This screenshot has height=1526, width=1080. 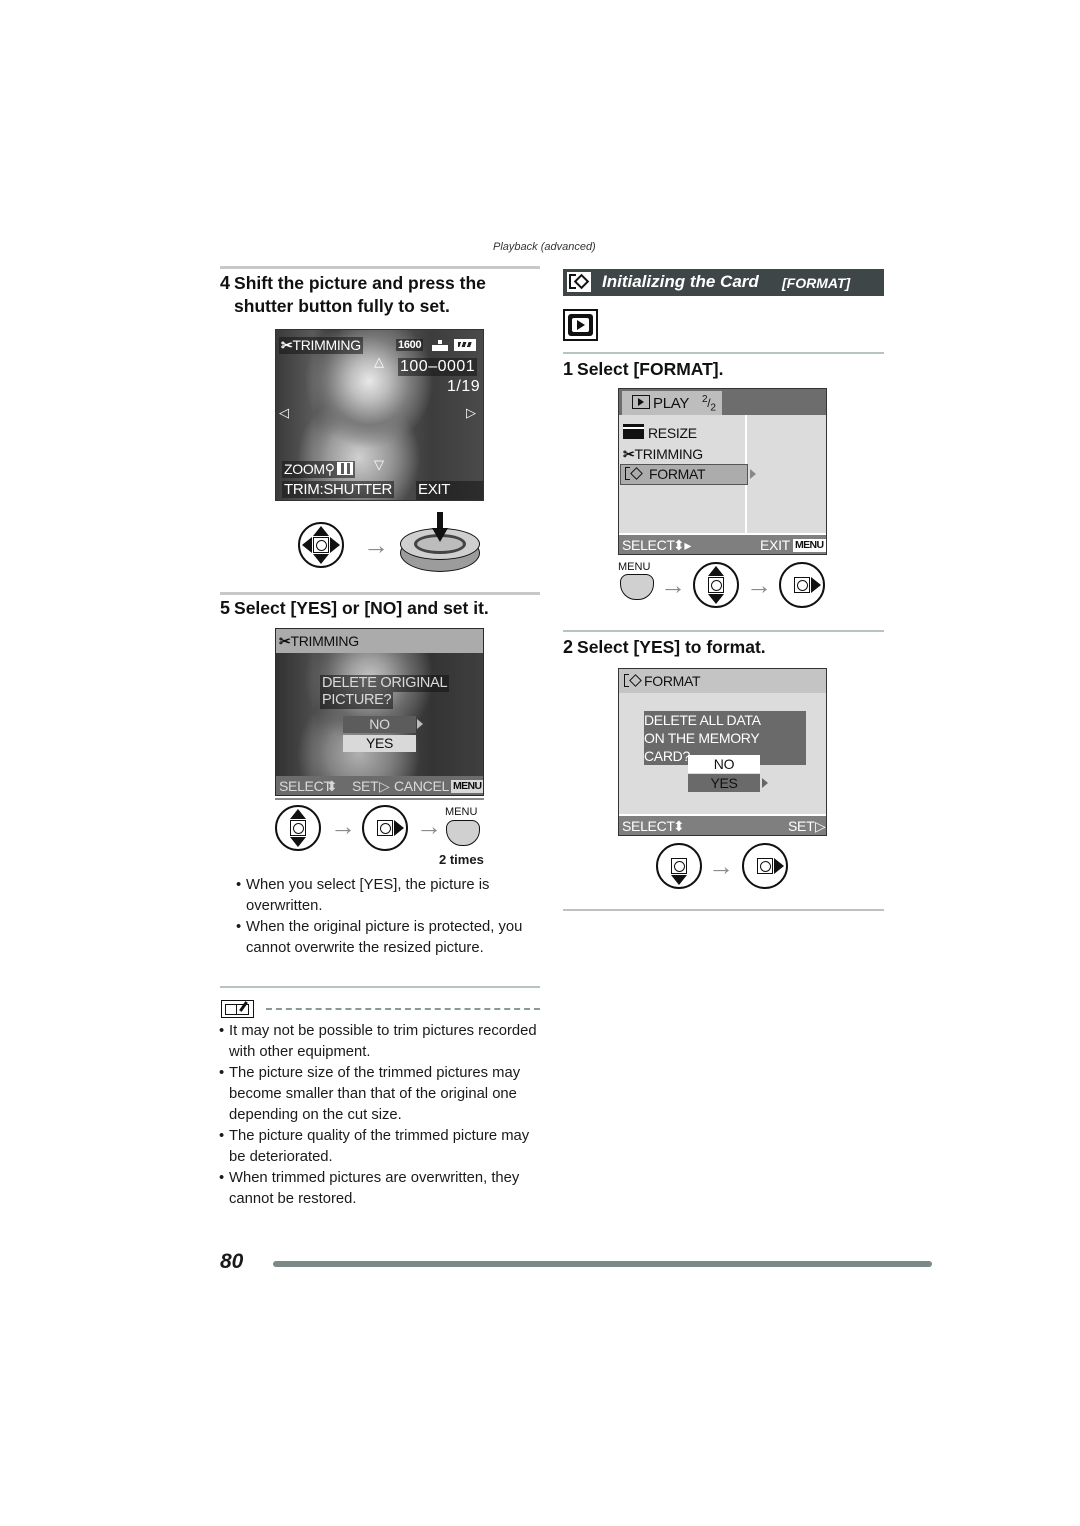 I want to click on trim-shutter-label: TRIM:SHUTTER, so click(x=338, y=489).